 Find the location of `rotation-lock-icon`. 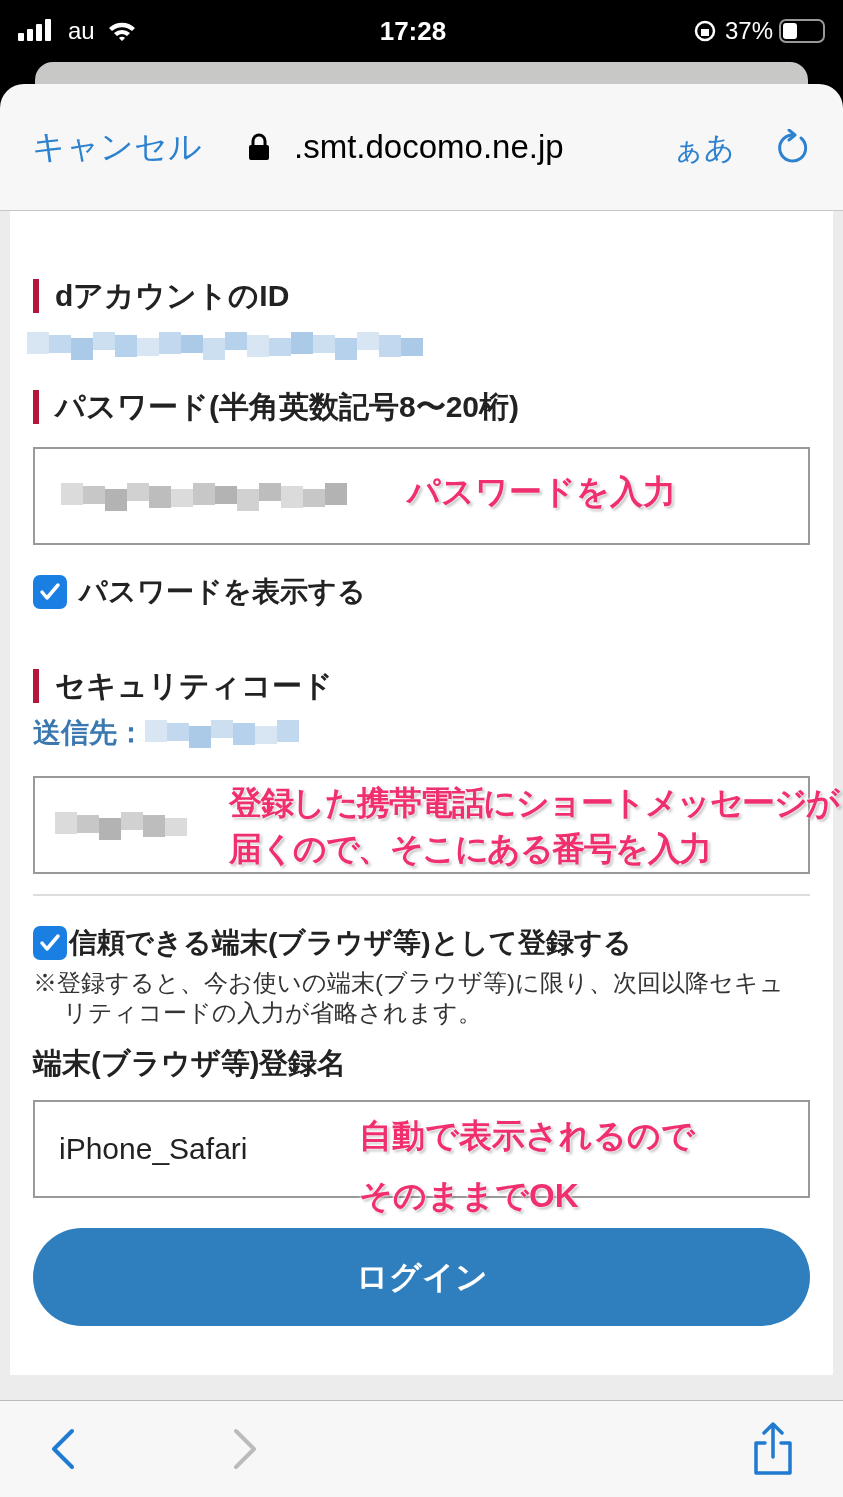

rotation-lock-icon is located at coordinates (704, 31).